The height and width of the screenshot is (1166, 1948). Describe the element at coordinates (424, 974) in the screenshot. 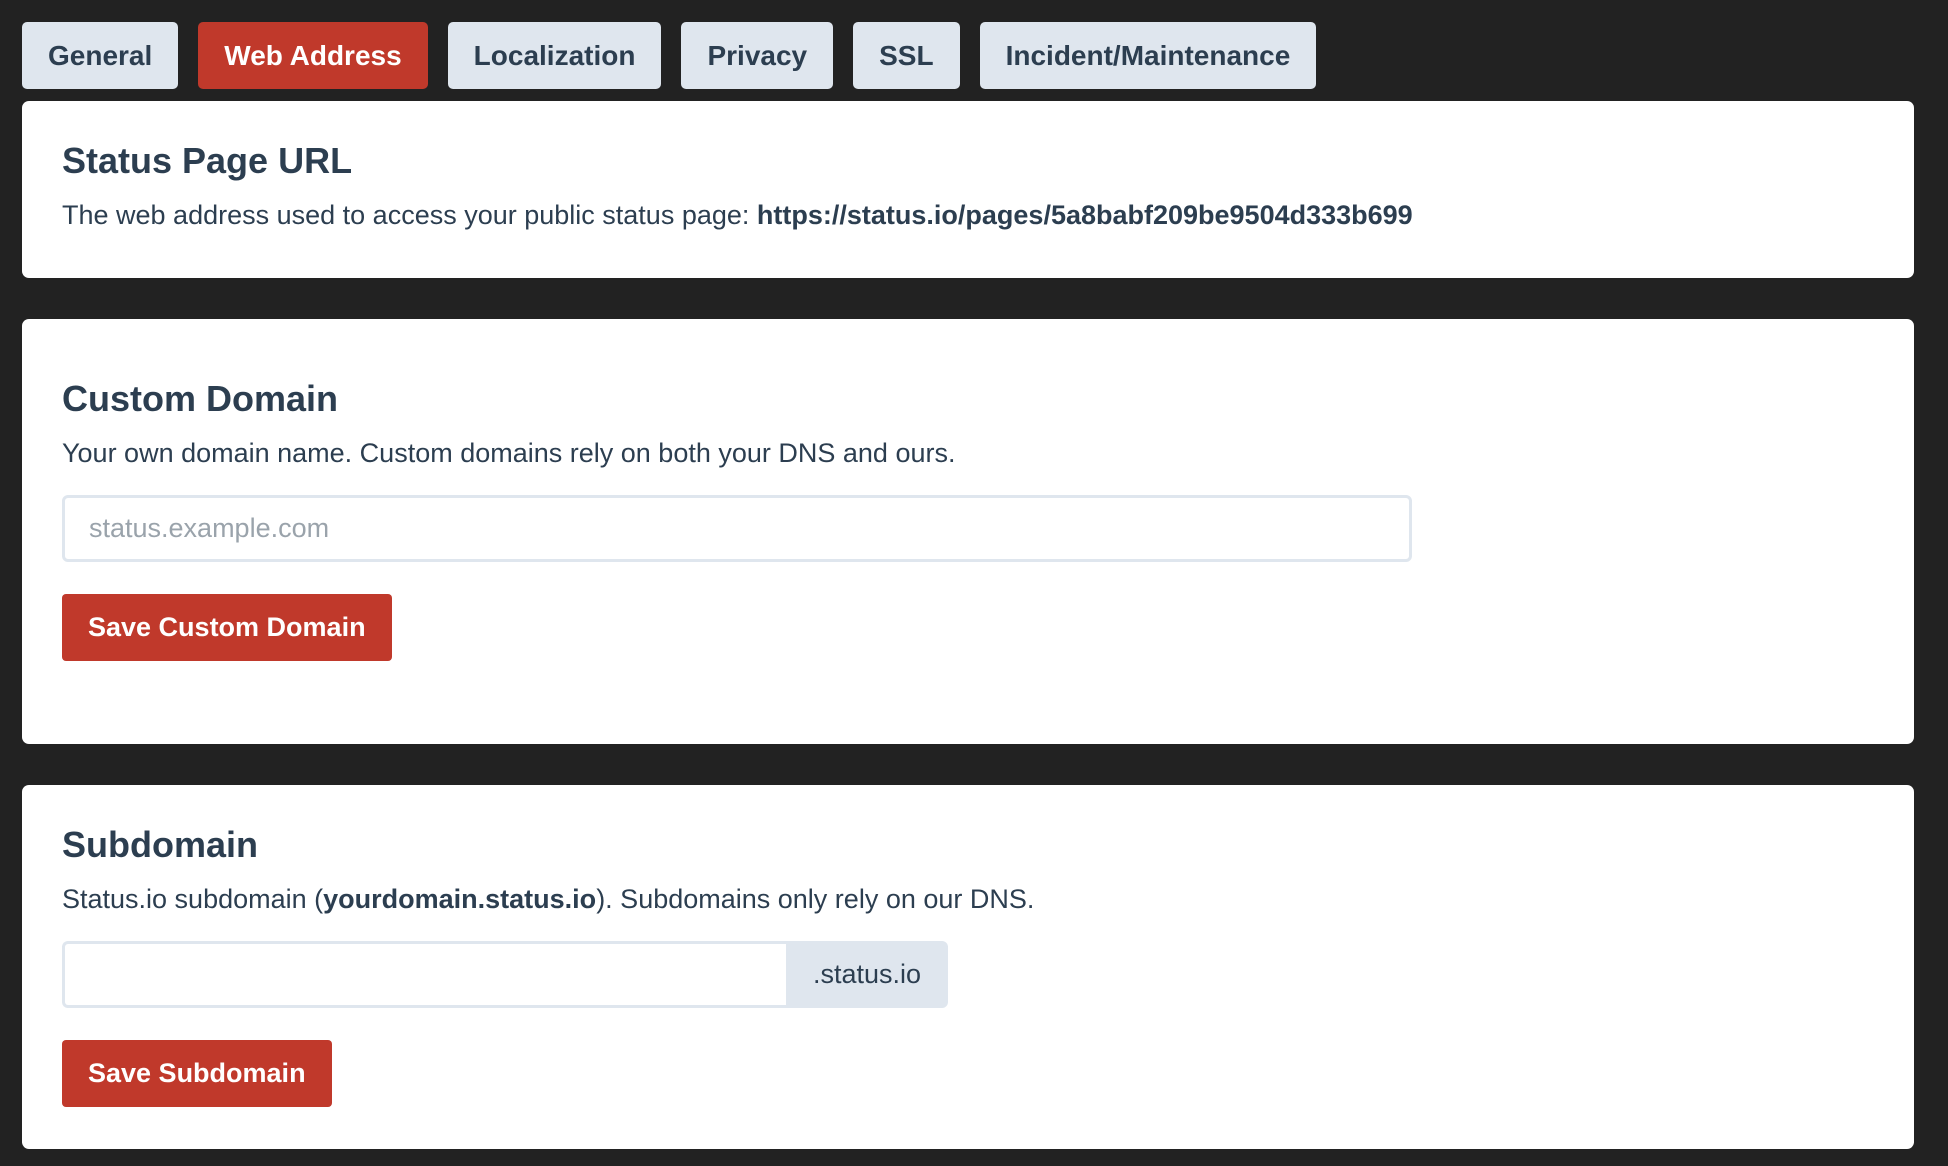

I see `subdomain-input` at that location.